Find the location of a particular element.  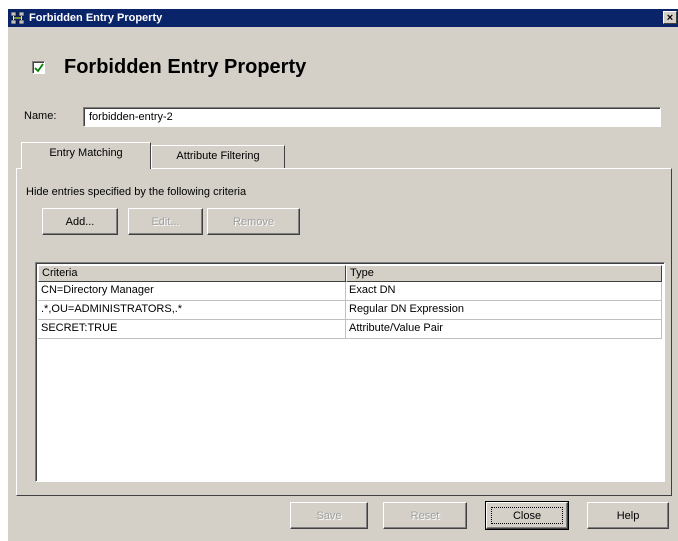

header-checkmark-icon is located at coordinates (38, 67).